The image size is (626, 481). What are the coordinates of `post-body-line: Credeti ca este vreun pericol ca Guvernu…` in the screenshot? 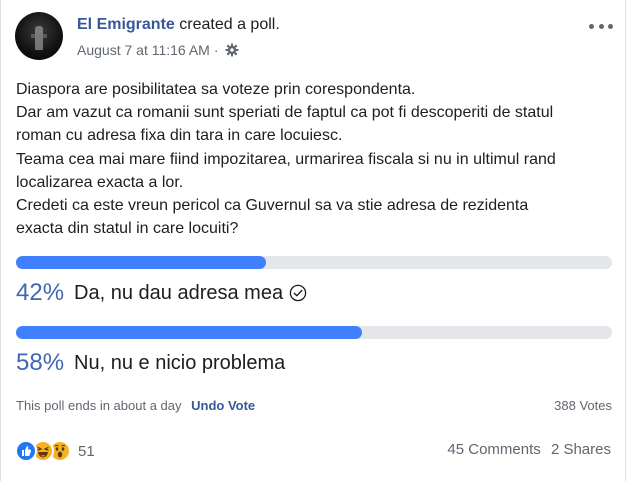 It's located at (272, 206).